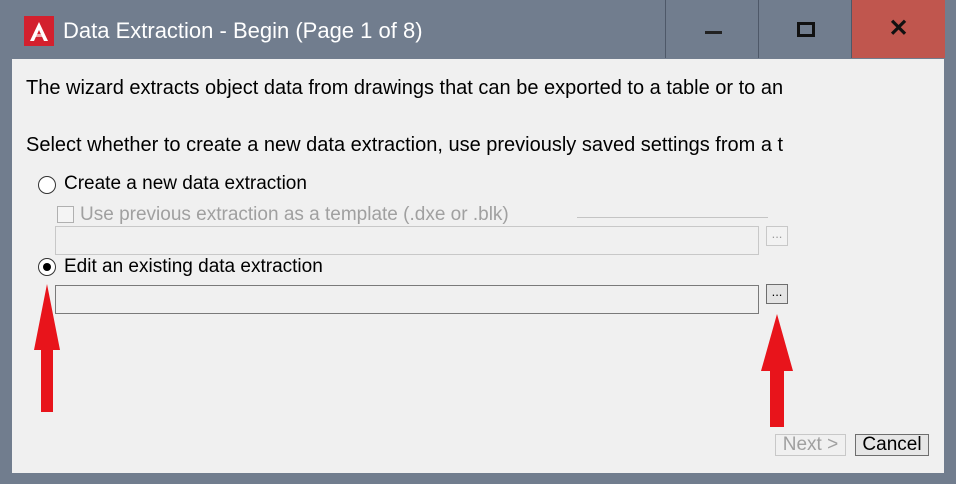  I want to click on edit-existing-radio, so click(47, 267).